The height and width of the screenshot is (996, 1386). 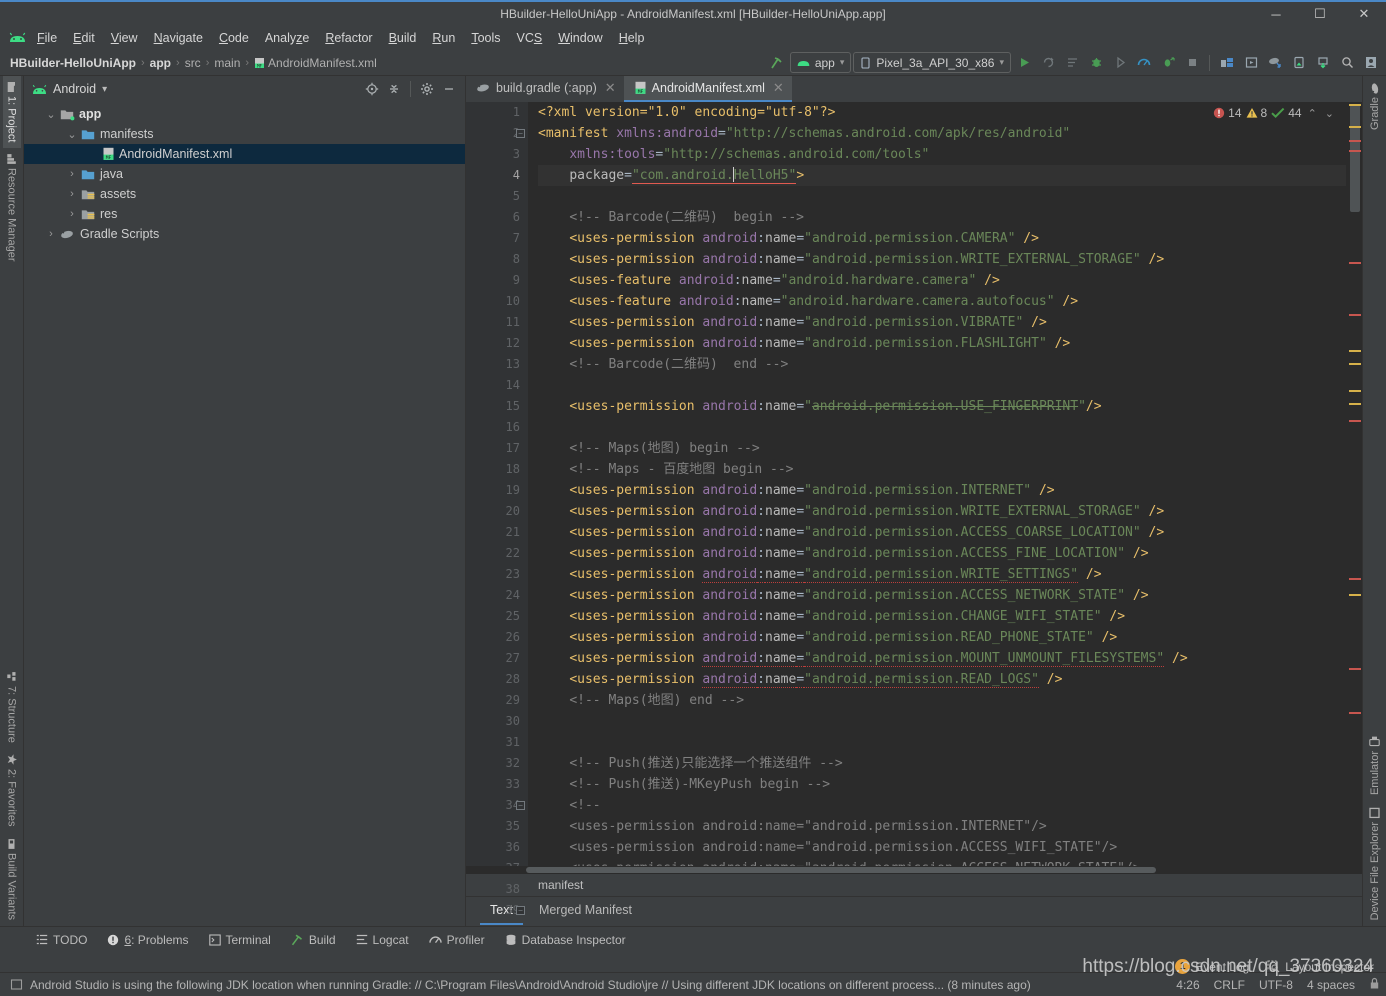 What do you see at coordinates (72, 134) in the screenshot?
I see `chevron-down-icon: ⌄` at bounding box center [72, 134].